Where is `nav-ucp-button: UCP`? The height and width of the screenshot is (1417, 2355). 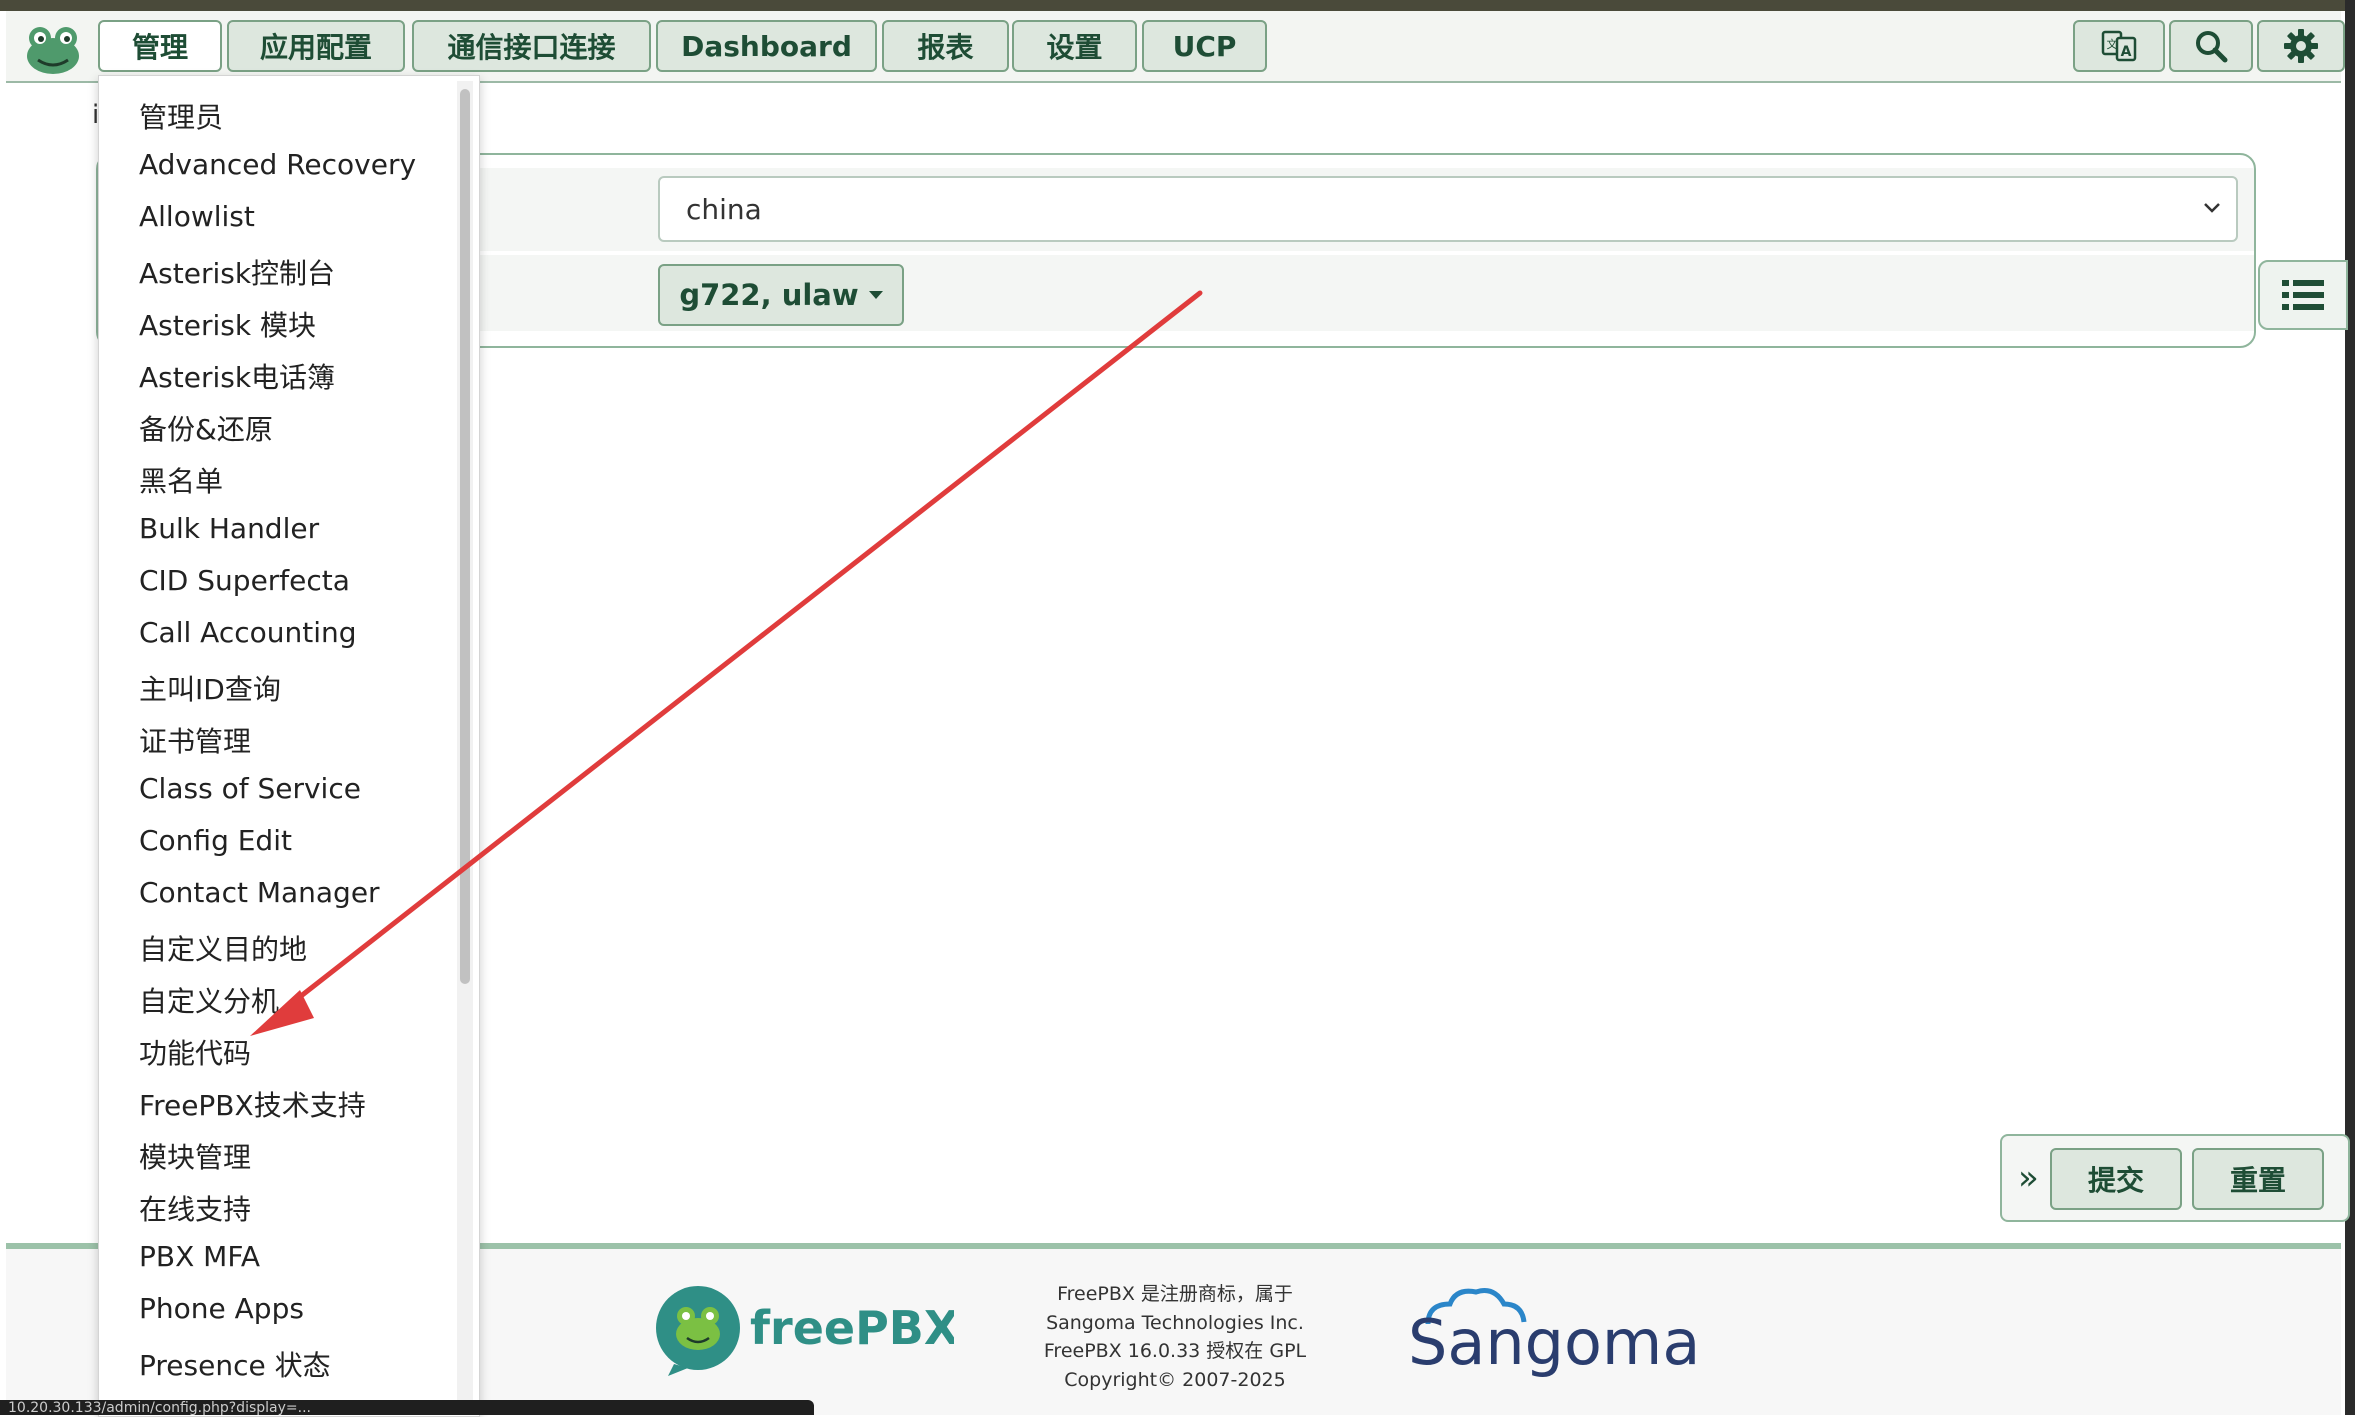 nav-ucp-button: UCP is located at coordinates (1204, 46).